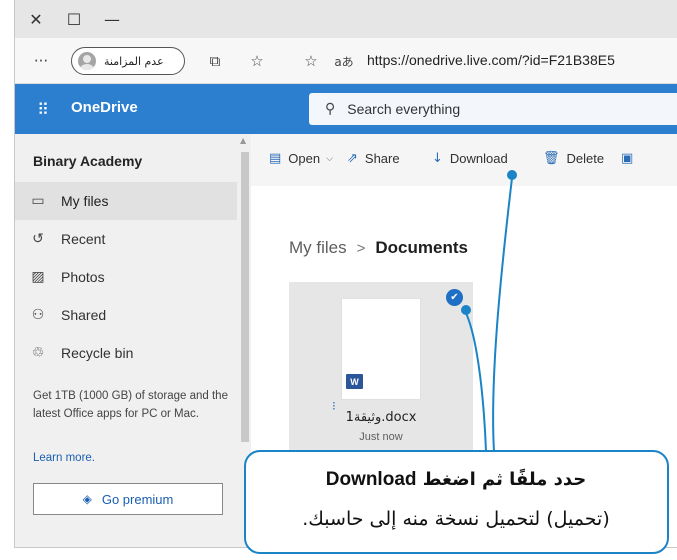 The image size is (677, 560). Describe the element at coordinates (38, 315) in the screenshot. I see `people-icon: ⚇` at that location.